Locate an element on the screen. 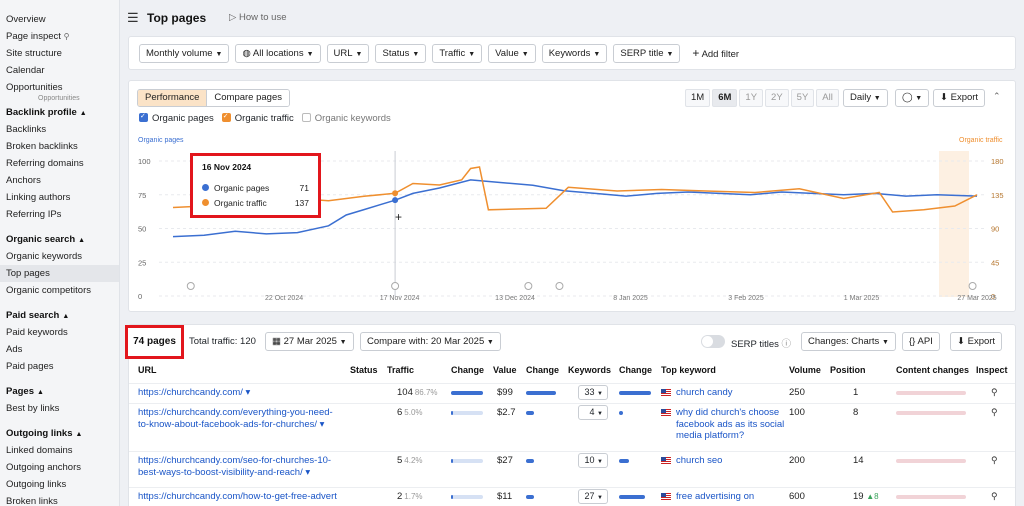  row-keywords-select: 10 ▼ is located at coordinates (593, 460).